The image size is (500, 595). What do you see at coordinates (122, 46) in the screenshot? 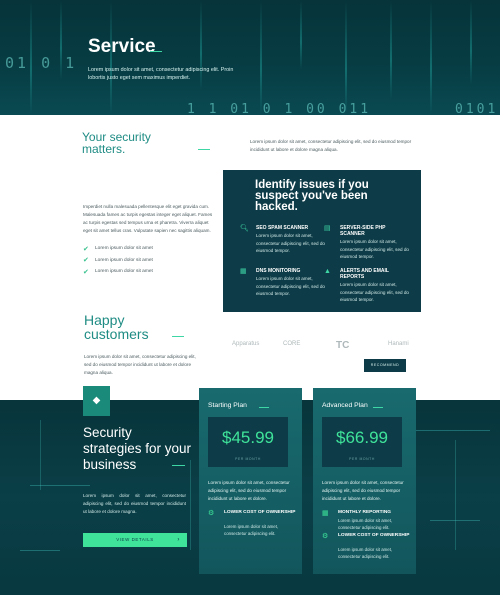
I see `page-title: Service` at bounding box center [122, 46].